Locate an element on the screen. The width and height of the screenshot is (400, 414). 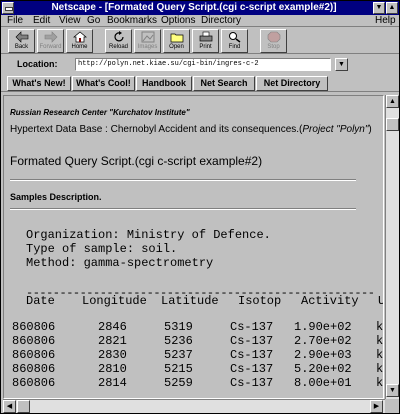
horizontal-scrollbar: ◀ ▶ is located at coordinates (194, 406).